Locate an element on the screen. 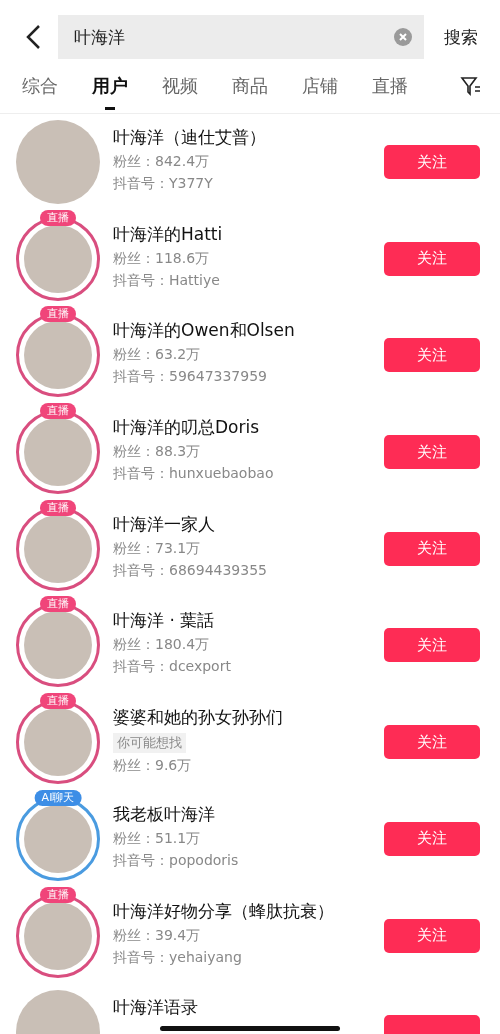 This screenshot has width=500, height=1034. follower-count: 粉丝：63.2万 is located at coordinates (157, 355).